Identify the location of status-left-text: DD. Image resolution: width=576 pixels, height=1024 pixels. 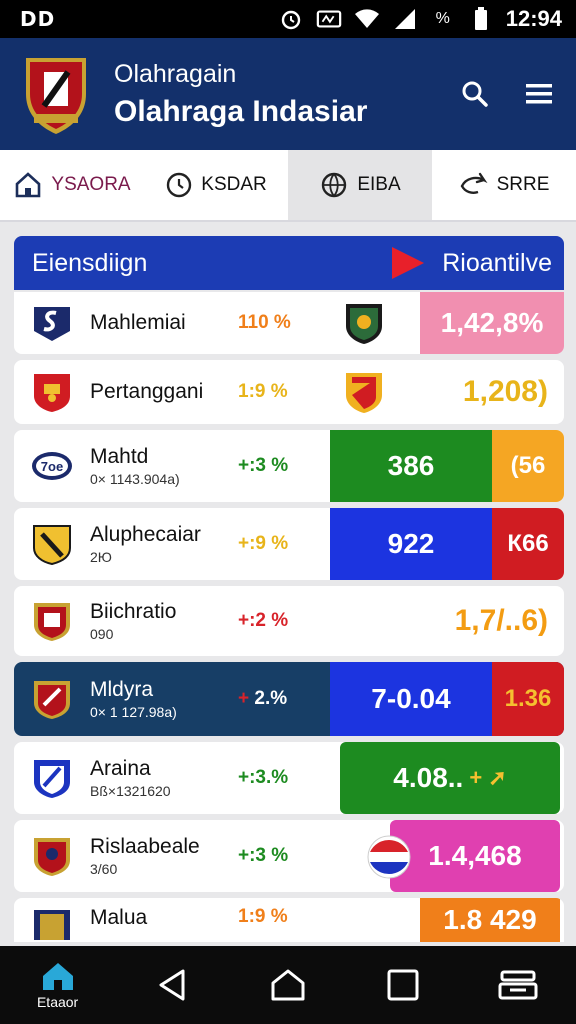
(38, 19).